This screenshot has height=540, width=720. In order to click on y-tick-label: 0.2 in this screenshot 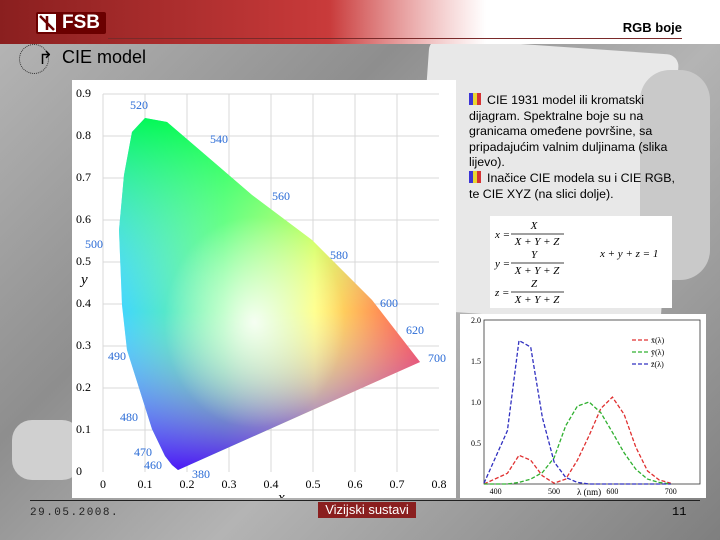, I will do `click(83, 387)`.